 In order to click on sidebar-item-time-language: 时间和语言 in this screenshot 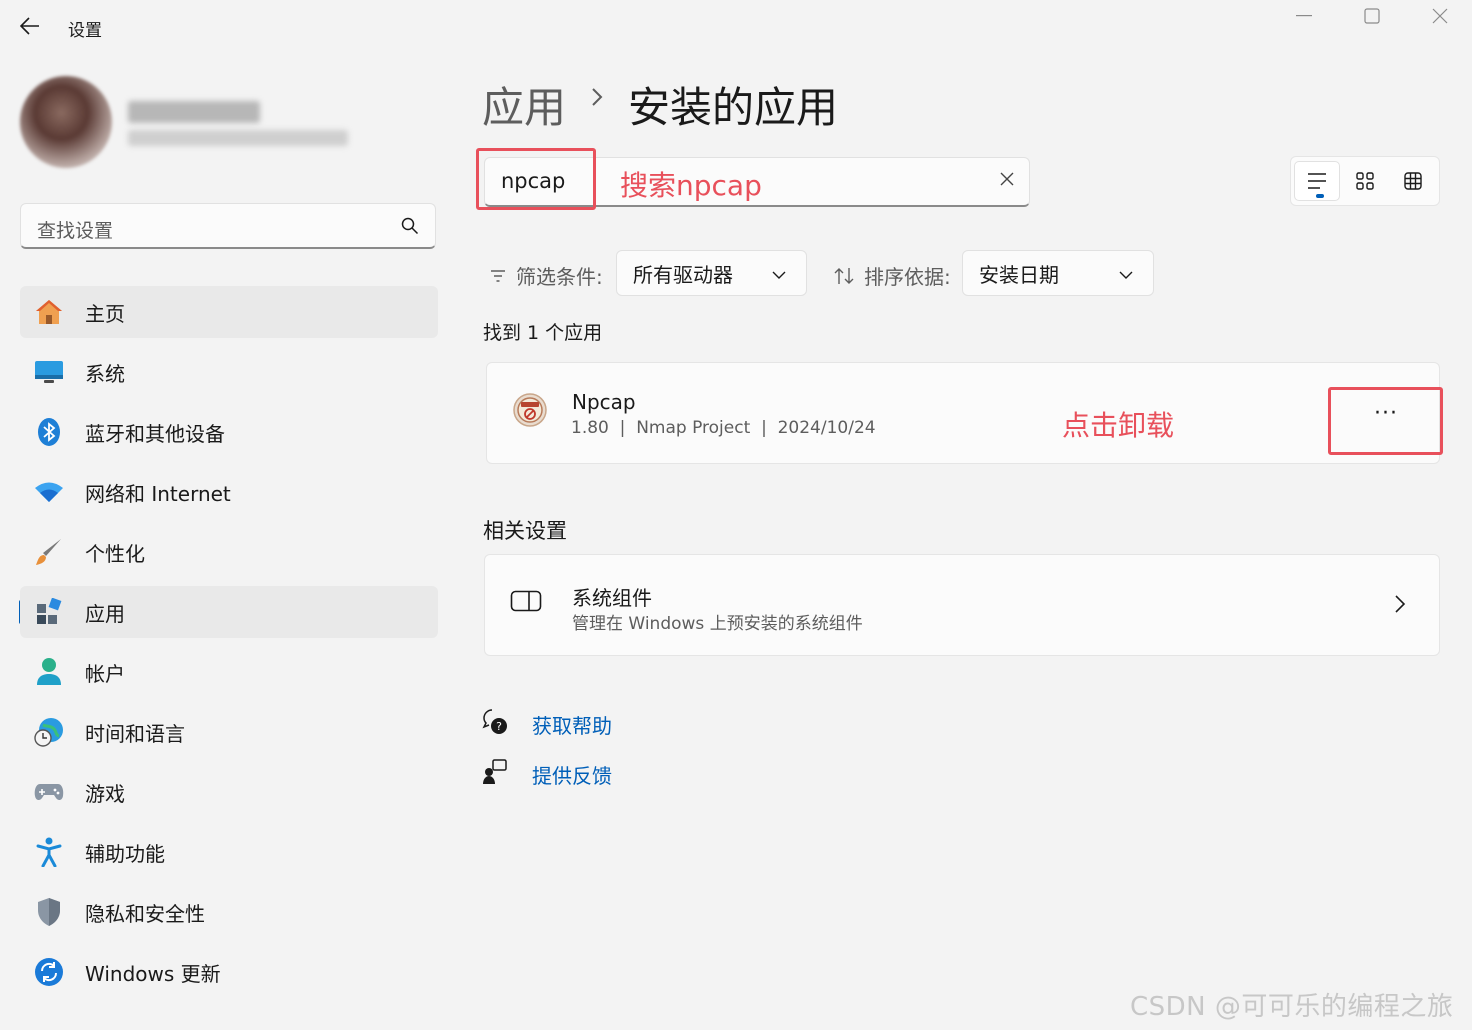, I will do `click(229, 732)`.